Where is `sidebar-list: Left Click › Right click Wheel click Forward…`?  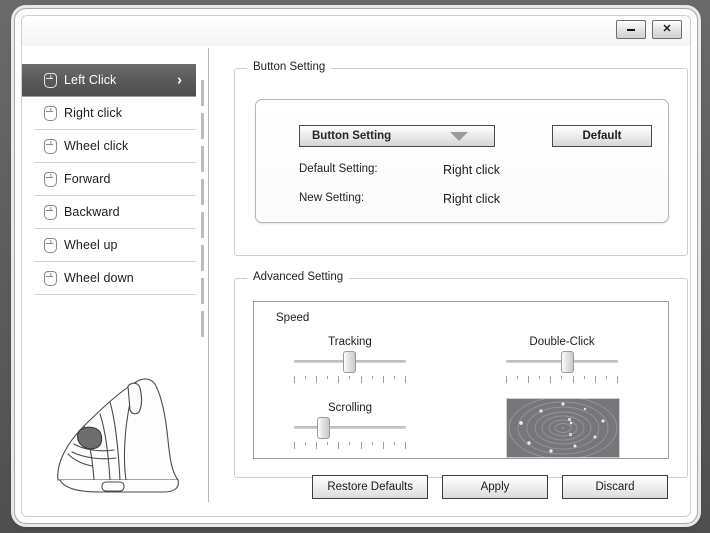 sidebar-list: Left Click › Right click Wheel click Forward… is located at coordinates (109, 179).